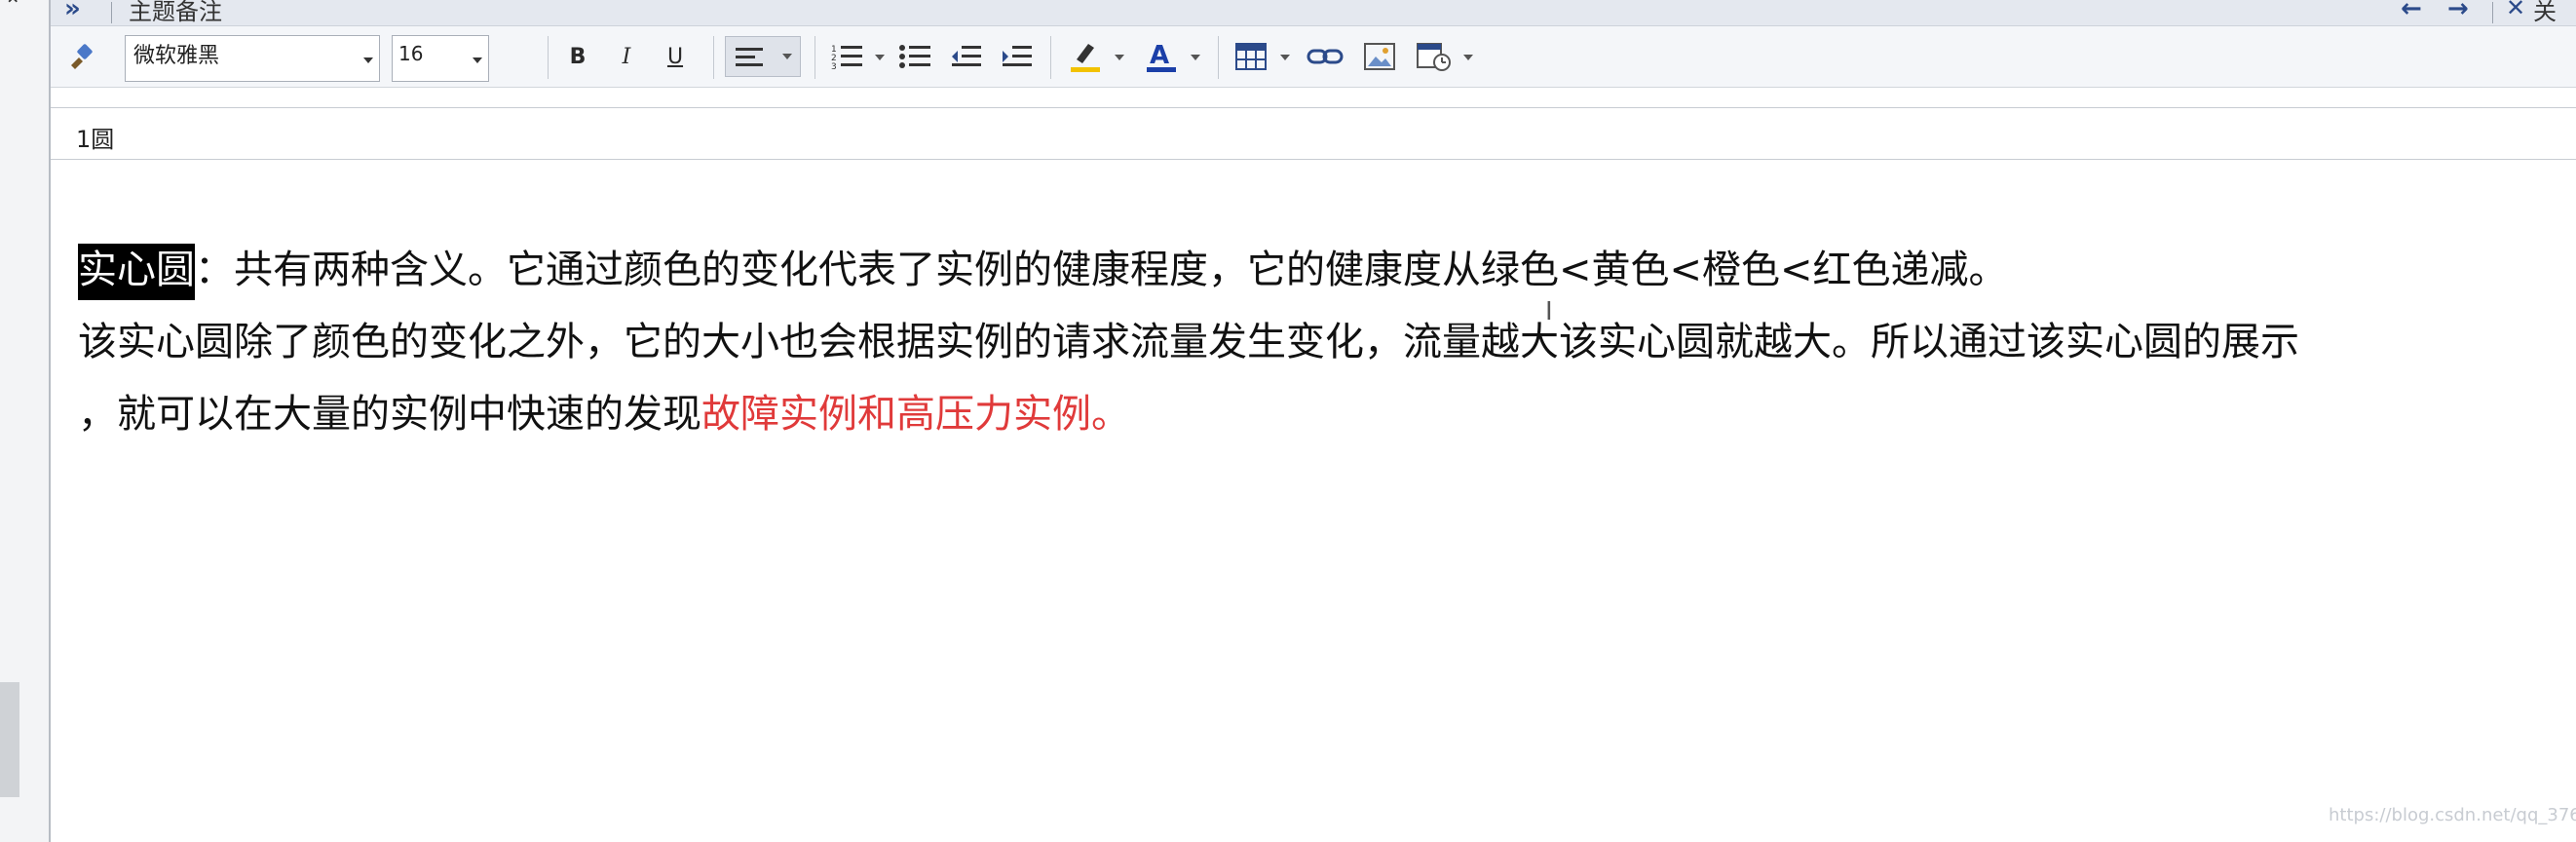  What do you see at coordinates (1250, 57) in the screenshot?
I see `table-icon` at bounding box center [1250, 57].